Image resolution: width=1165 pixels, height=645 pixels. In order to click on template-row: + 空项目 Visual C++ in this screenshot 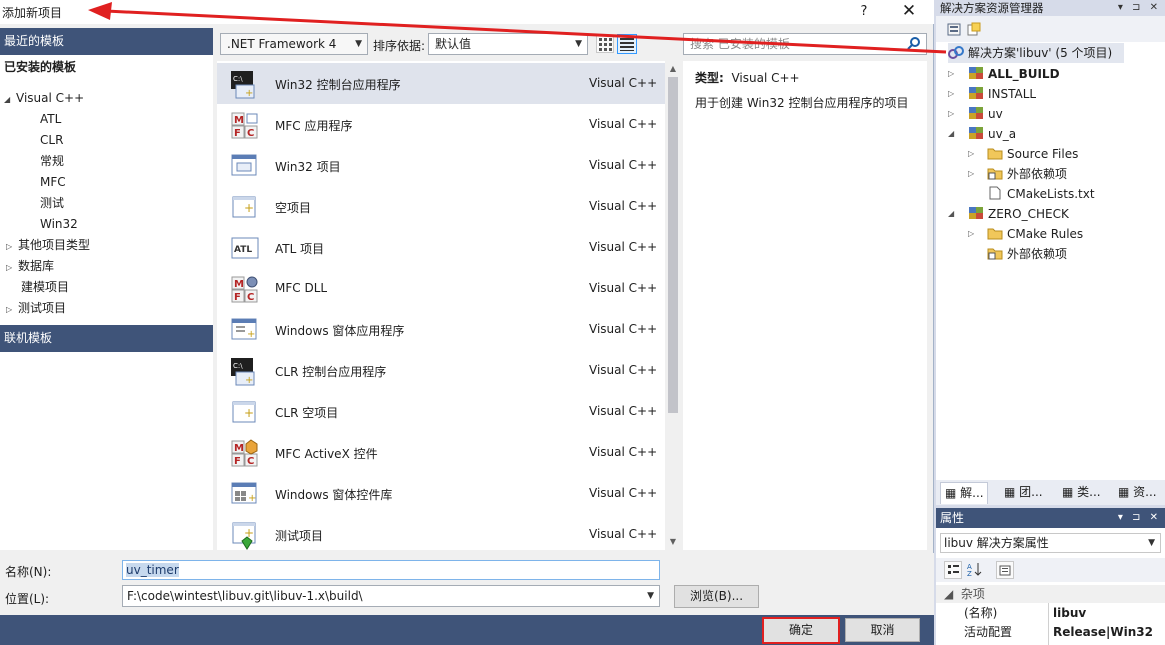, I will do `click(441, 206)`.